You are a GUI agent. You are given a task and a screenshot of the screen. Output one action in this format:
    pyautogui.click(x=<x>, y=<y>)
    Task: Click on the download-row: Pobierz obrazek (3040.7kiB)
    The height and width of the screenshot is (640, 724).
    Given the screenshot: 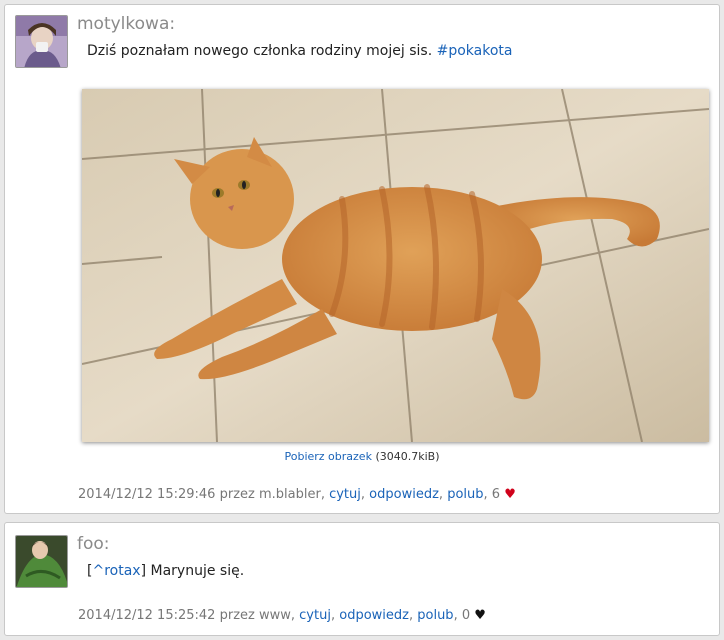 What is the action you would take?
    pyautogui.click(x=362, y=456)
    